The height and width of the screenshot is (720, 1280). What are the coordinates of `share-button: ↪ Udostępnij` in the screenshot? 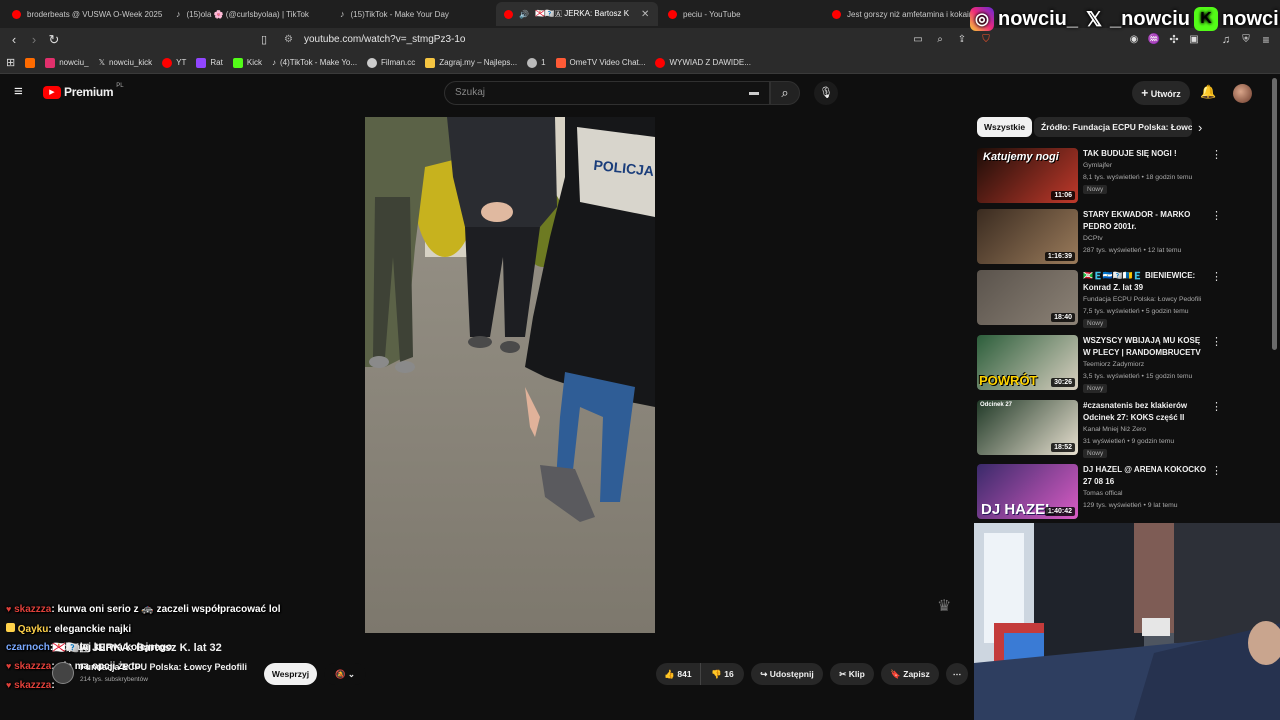 It's located at (787, 674).